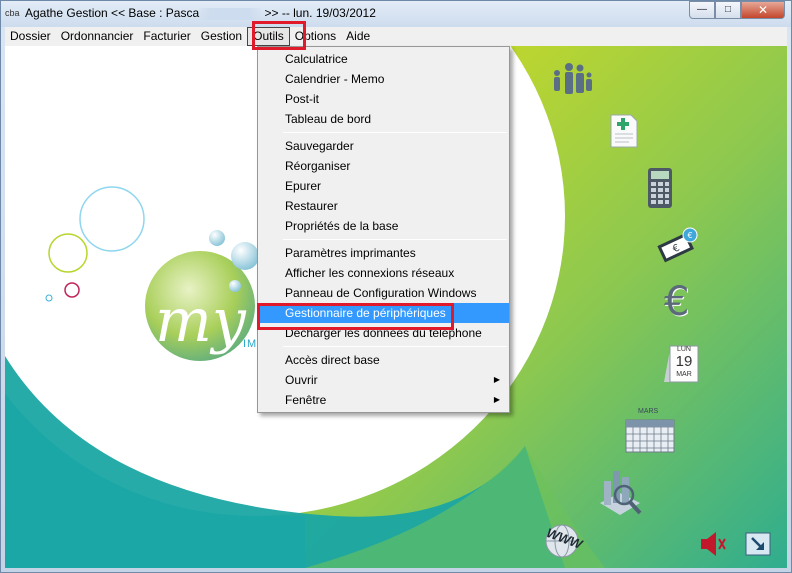 The image size is (792, 573). What do you see at coordinates (383, 166) in the screenshot?
I see `menuitem-reorganiser: Réorganiser` at bounding box center [383, 166].